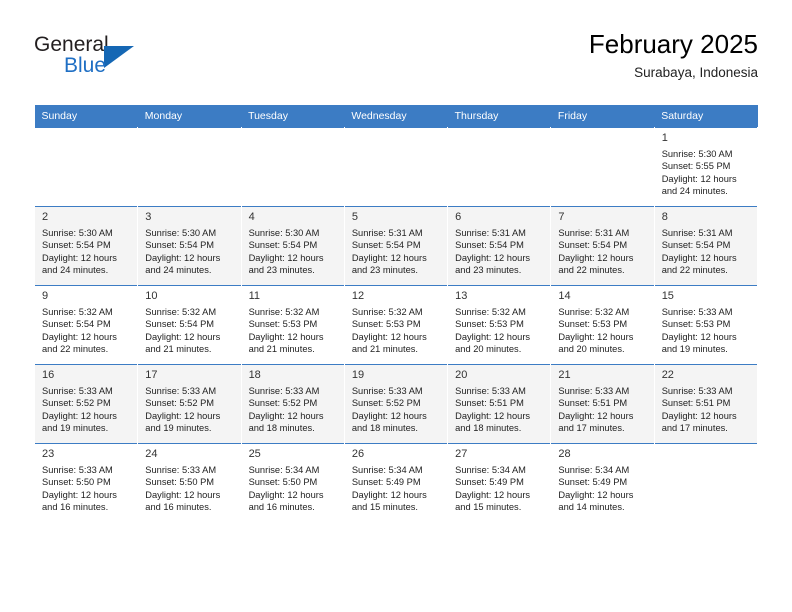  I want to click on day-number: 9, so click(45, 296).